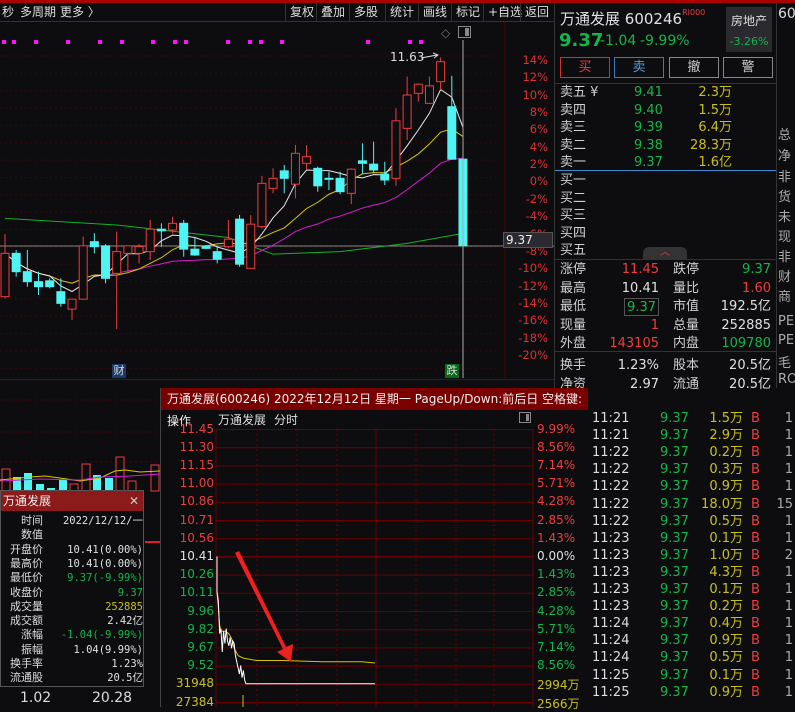 This screenshot has width=795, height=712. What do you see at coordinates (119, 371) in the screenshot?
I see `financial-badge: 财` at bounding box center [119, 371].